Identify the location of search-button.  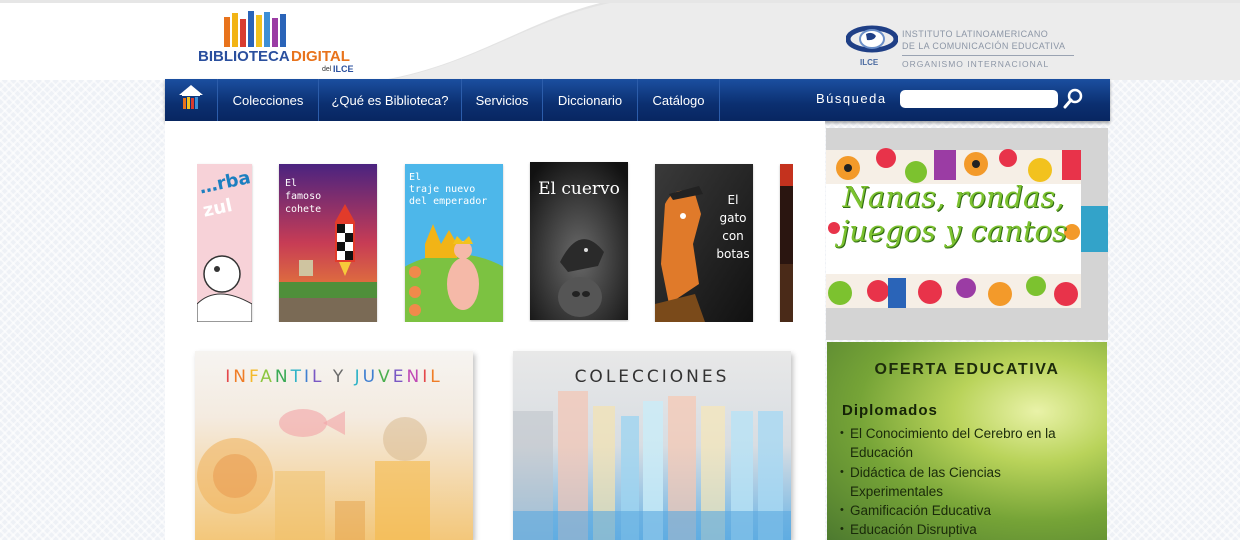
(1073, 99).